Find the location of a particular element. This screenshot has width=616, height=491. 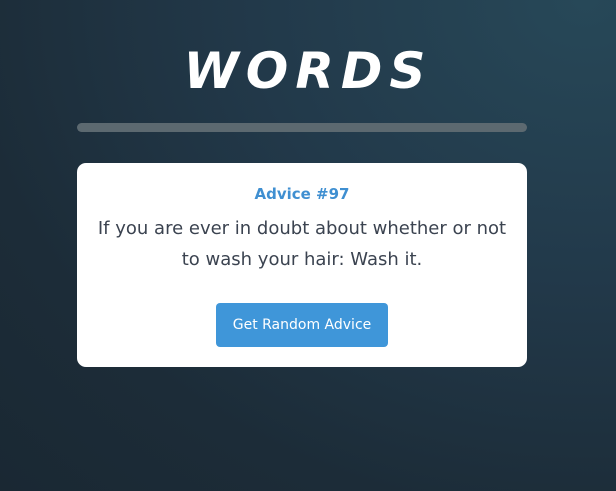

get-random-advice-button: Get Random Advice is located at coordinates (302, 325).